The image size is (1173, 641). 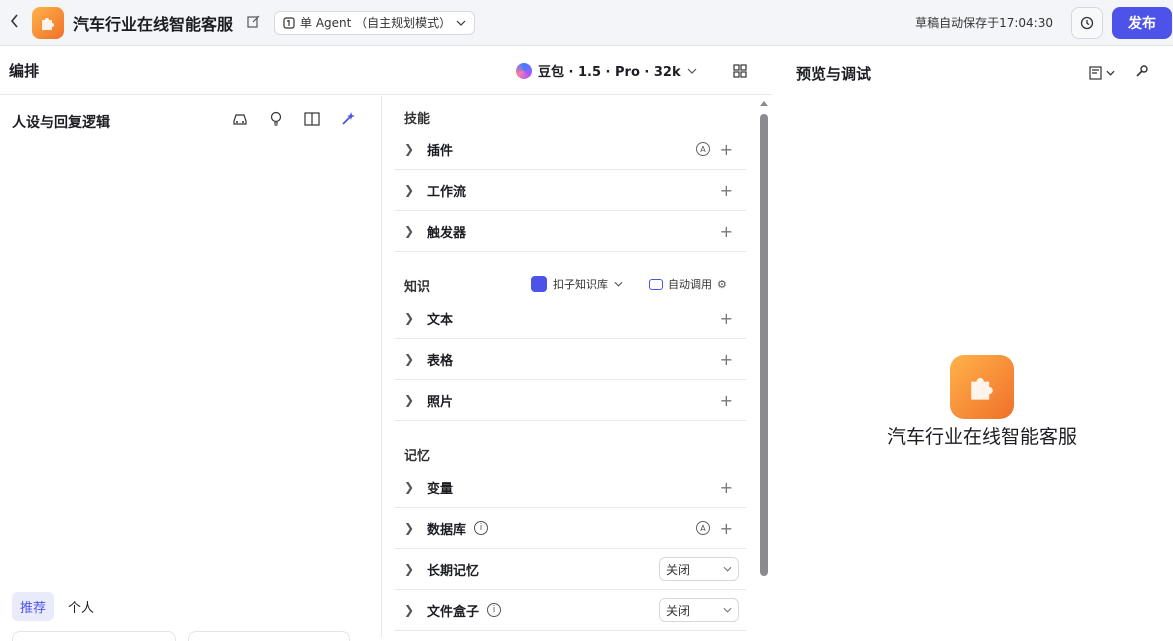 What do you see at coordinates (348, 119) in the screenshot?
I see `ai-sparkle-icon` at bounding box center [348, 119].